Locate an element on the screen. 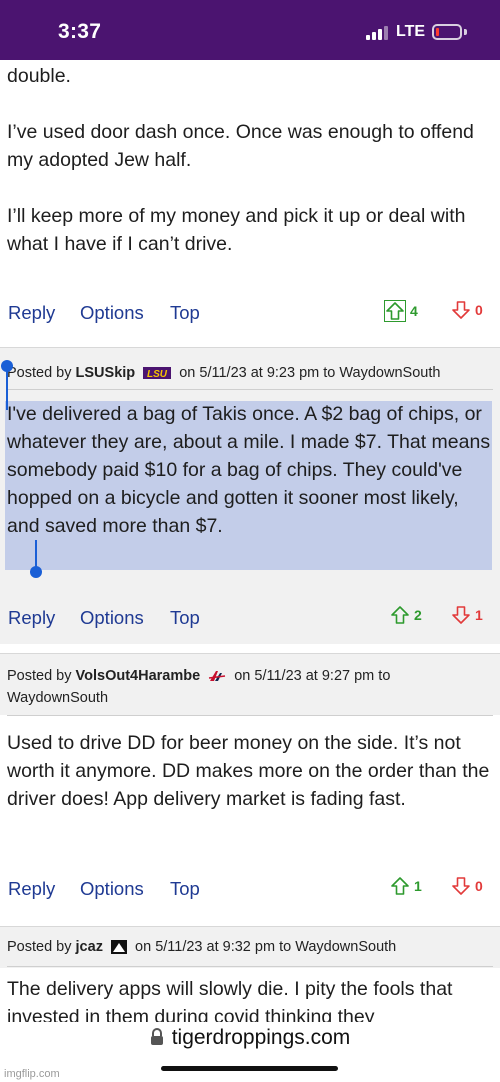  post-actions: Reply Options Top 4 0 is located at coordinates (250, 313).